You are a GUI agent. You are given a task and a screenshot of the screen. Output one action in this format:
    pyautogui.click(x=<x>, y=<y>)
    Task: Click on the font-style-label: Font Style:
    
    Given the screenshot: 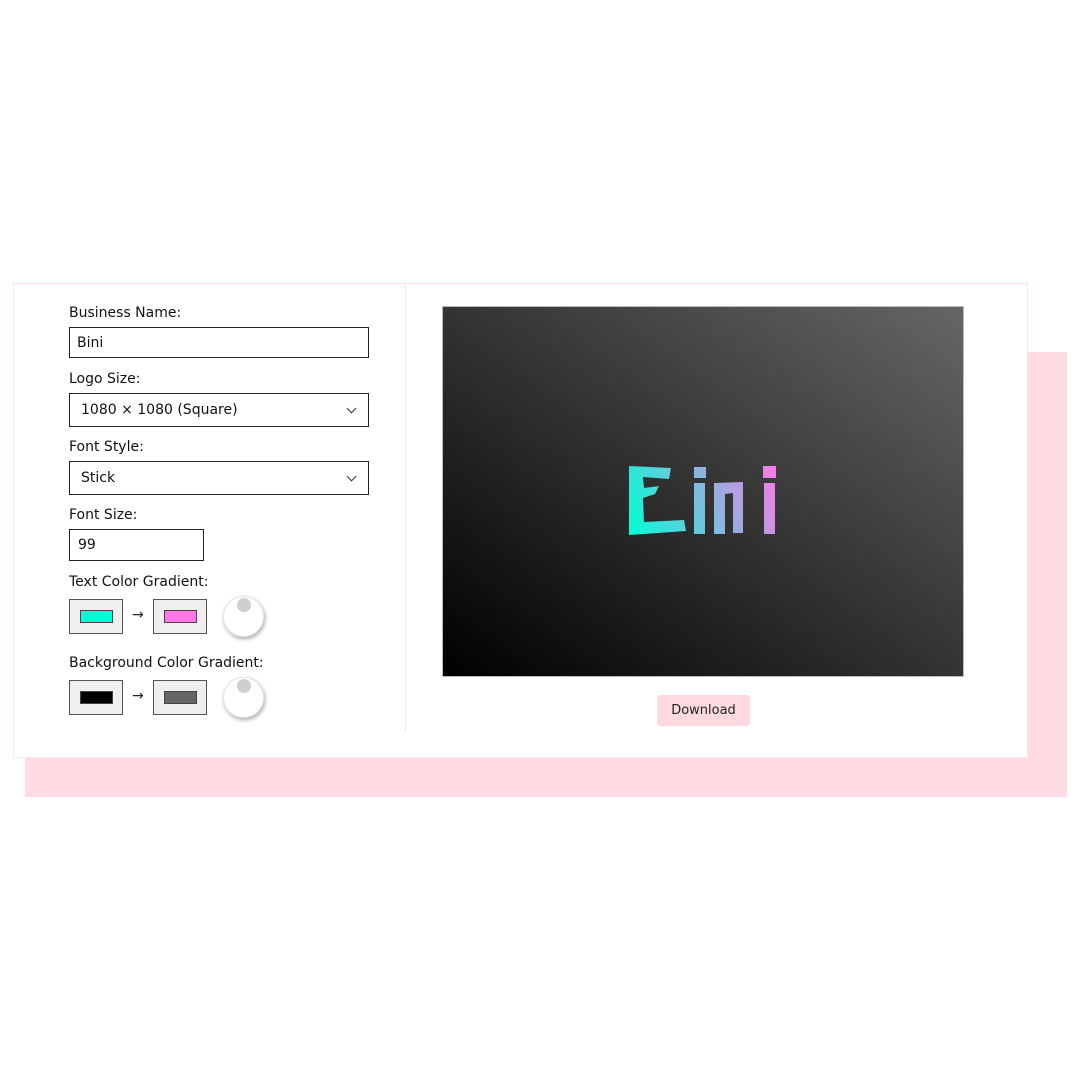 What is the action you would take?
    pyautogui.click(x=106, y=447)
    